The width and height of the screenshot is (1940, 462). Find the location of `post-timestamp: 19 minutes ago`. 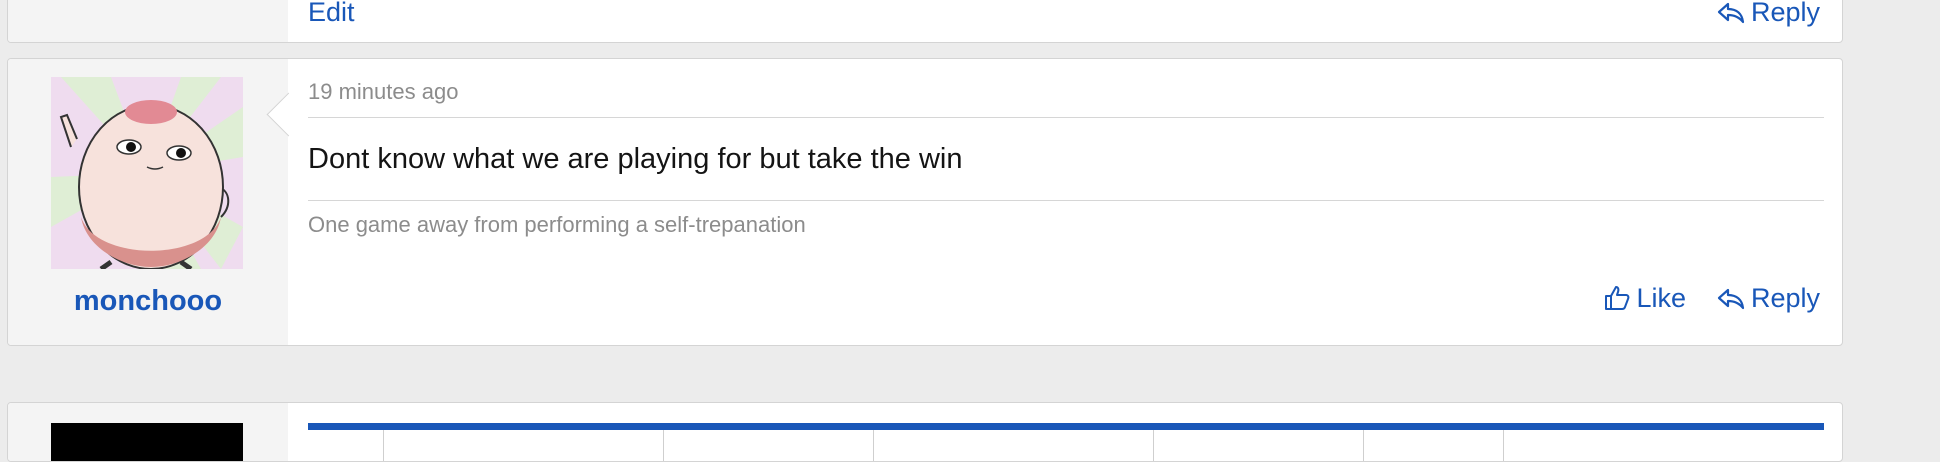

post-timestamp: 19 minutes ago is located at coordinates (383, 92).